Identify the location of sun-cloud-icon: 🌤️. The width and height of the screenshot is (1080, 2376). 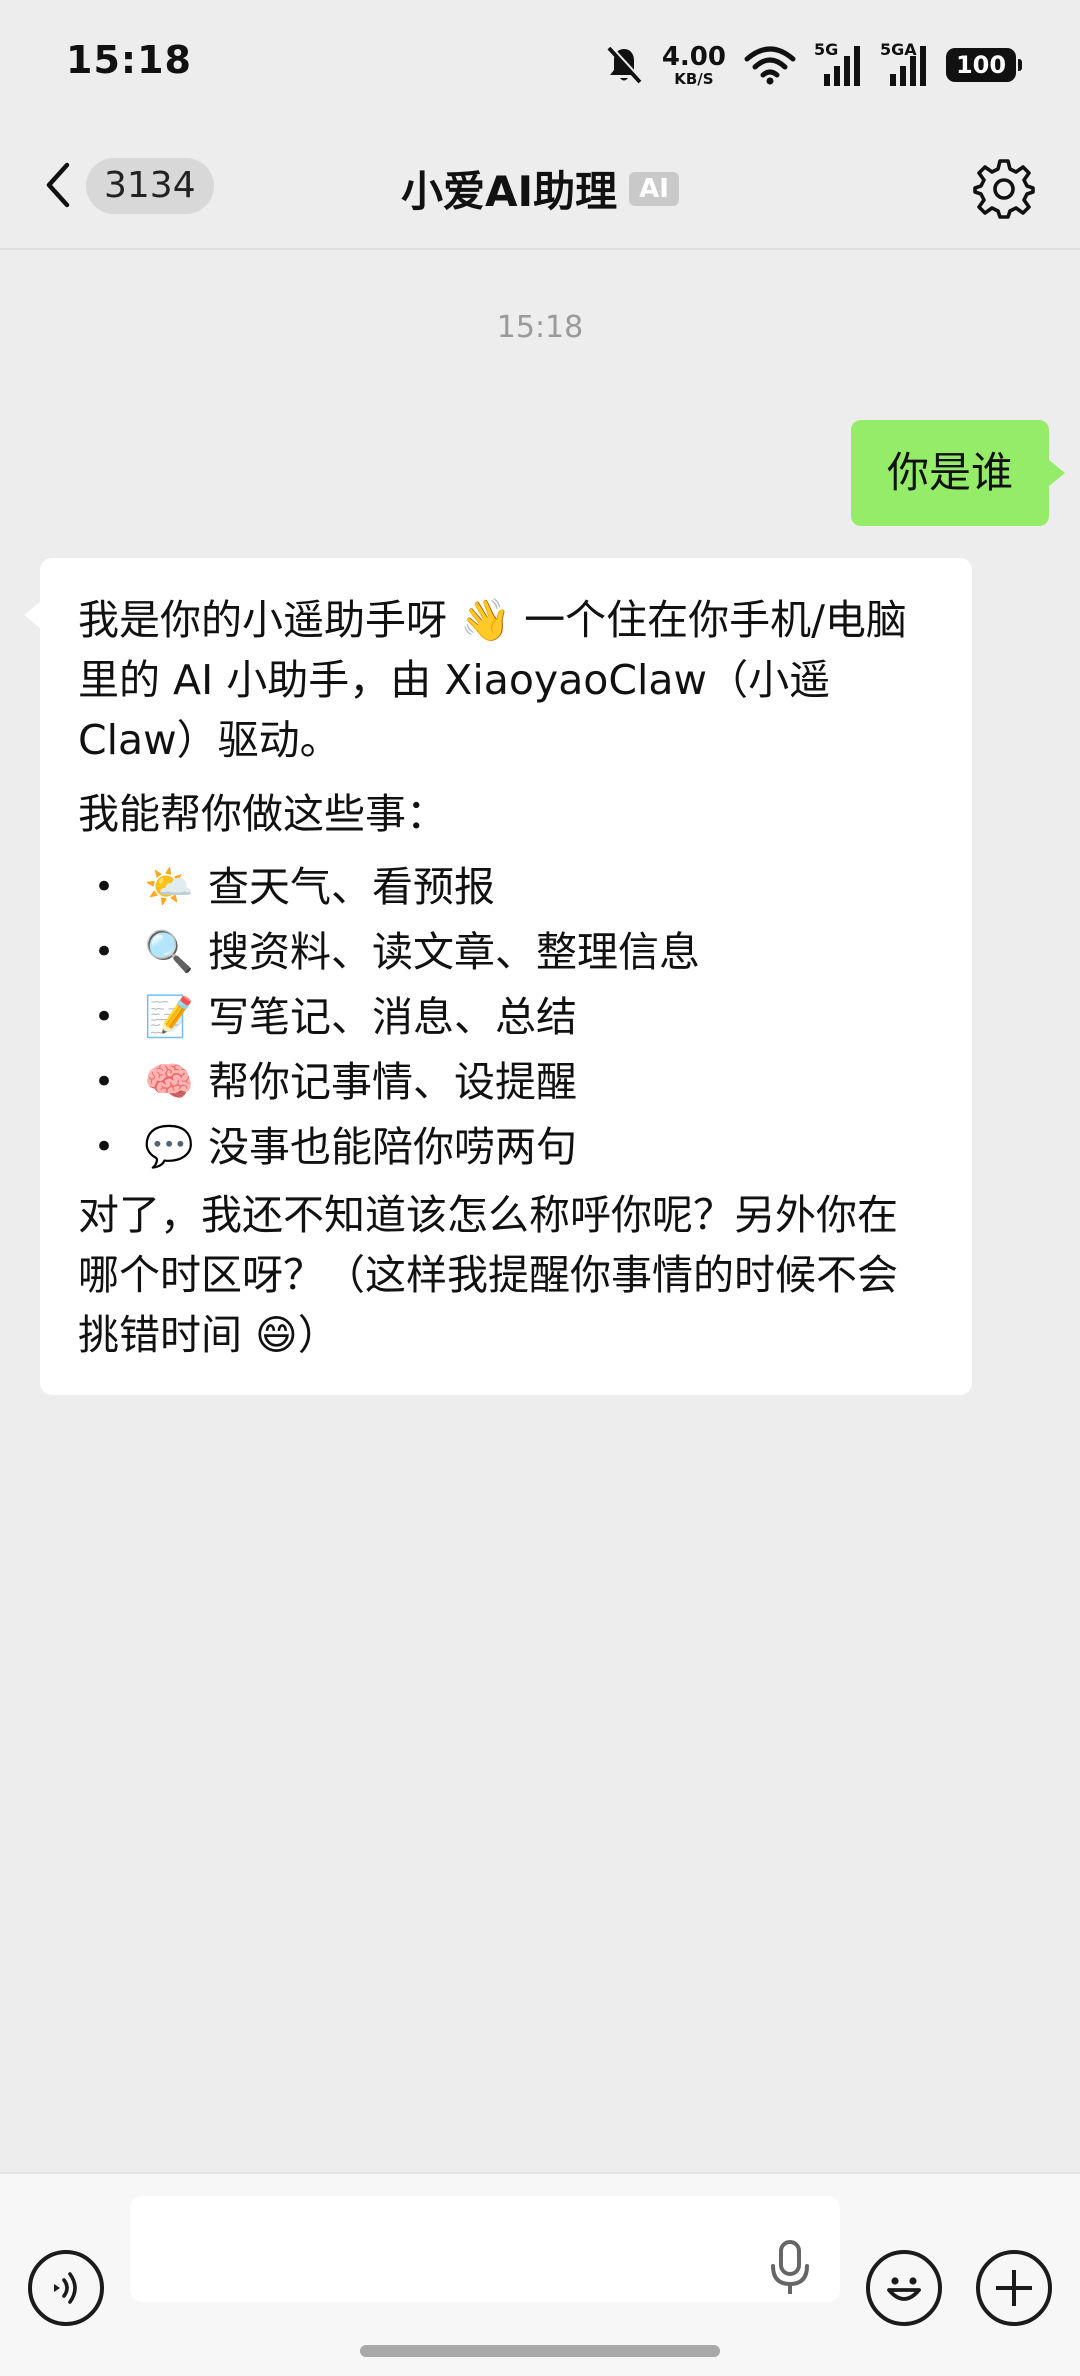
(169, 886).